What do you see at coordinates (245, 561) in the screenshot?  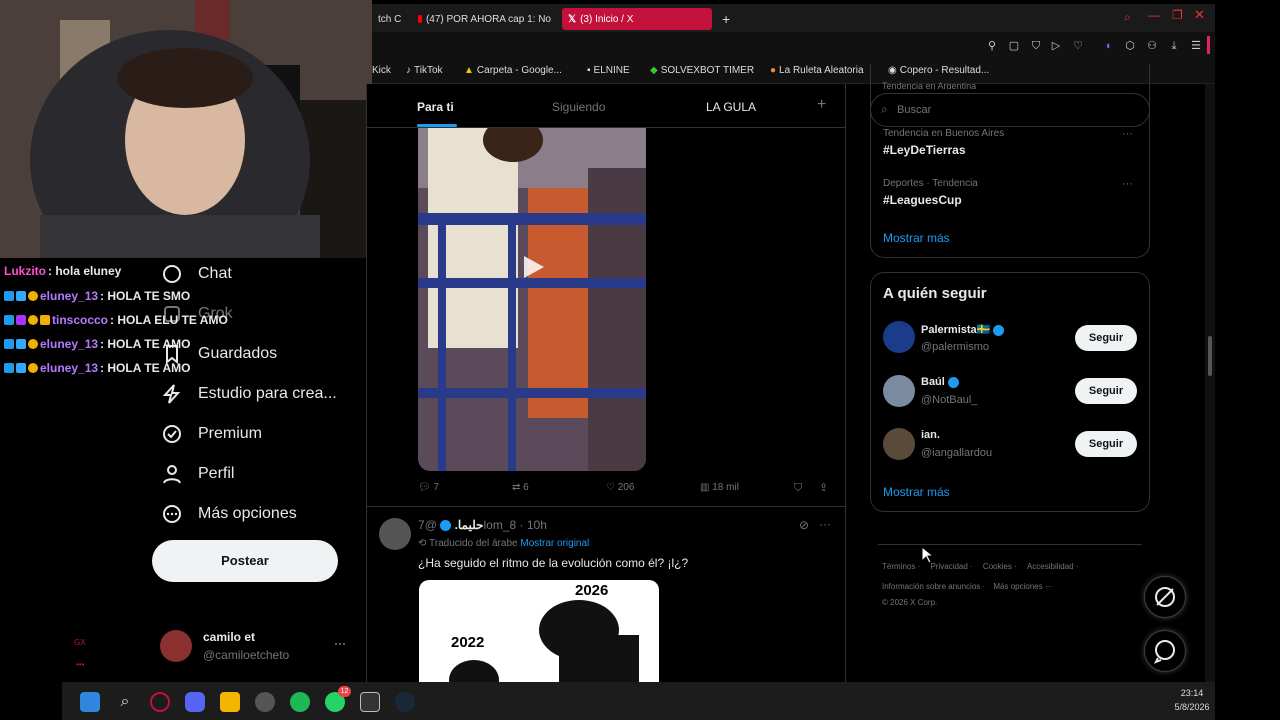 I see `post-button: Postear` at bounding box center [245, 561].